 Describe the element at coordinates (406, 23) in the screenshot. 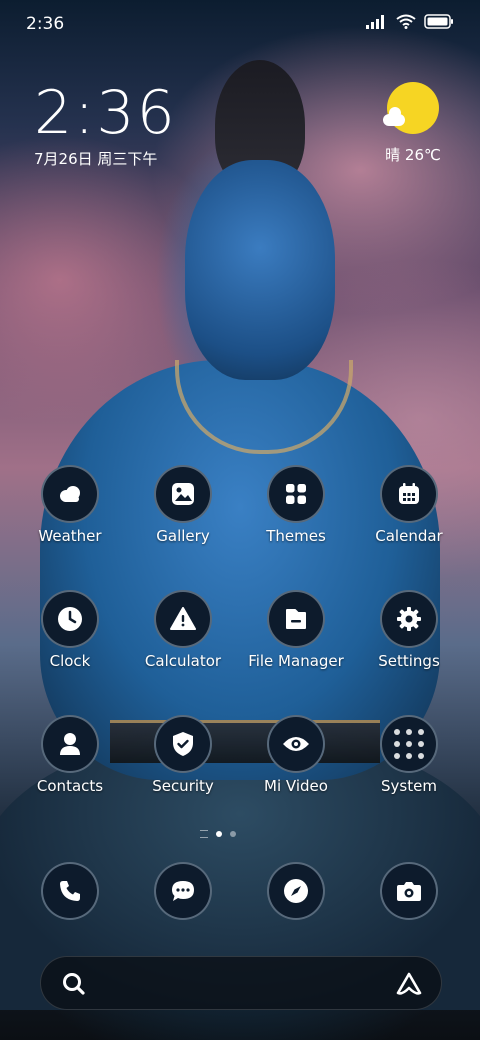

I see `wifi-icon` at that location.